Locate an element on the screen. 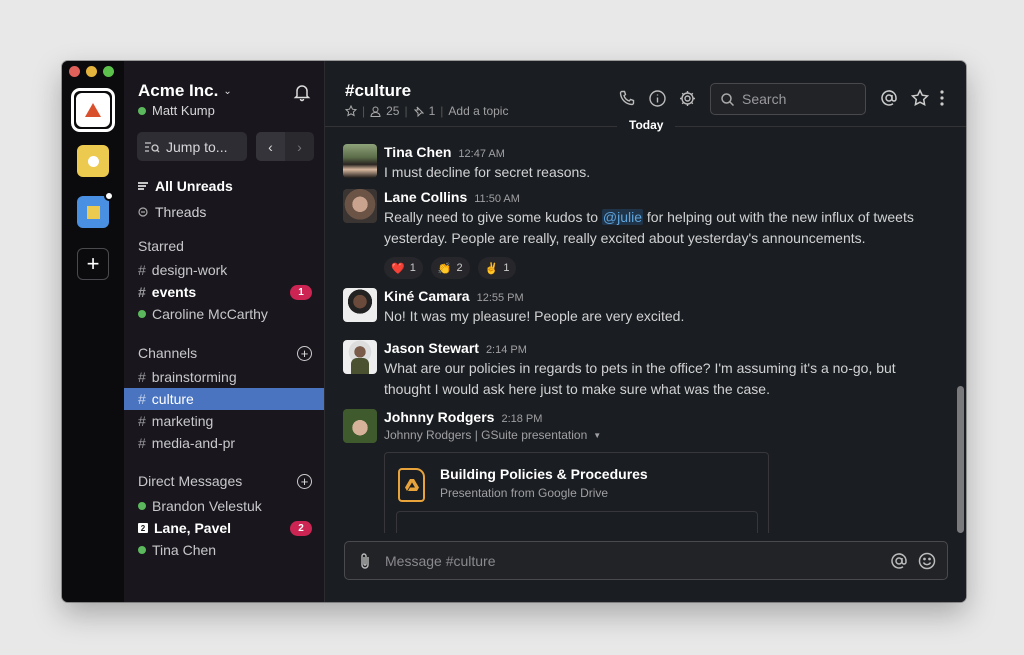 Image resolution: width=1024 pixels, height=655 pixels. sidebar-item-events: # events 1 is located at coordinates (224, 292).